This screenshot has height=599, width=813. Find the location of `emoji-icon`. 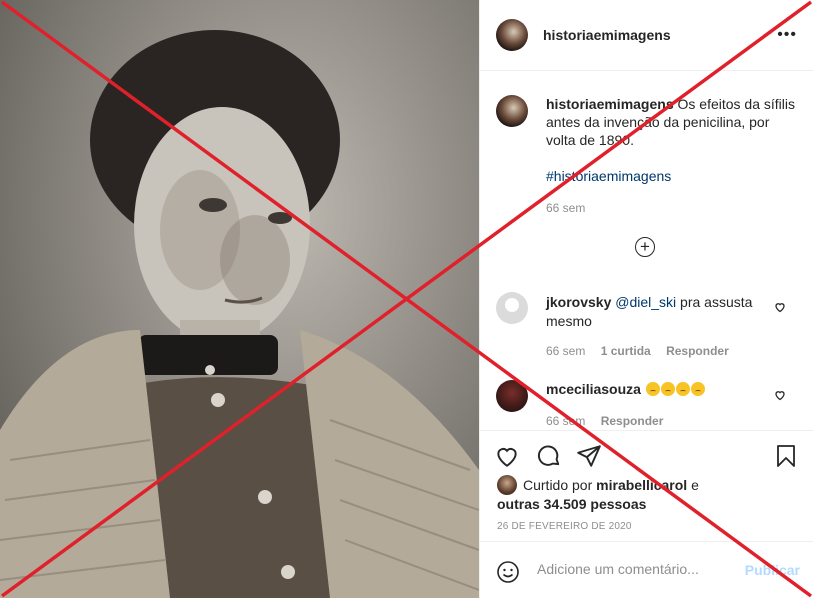

emoji-icon is located at coordinates (508, 572).